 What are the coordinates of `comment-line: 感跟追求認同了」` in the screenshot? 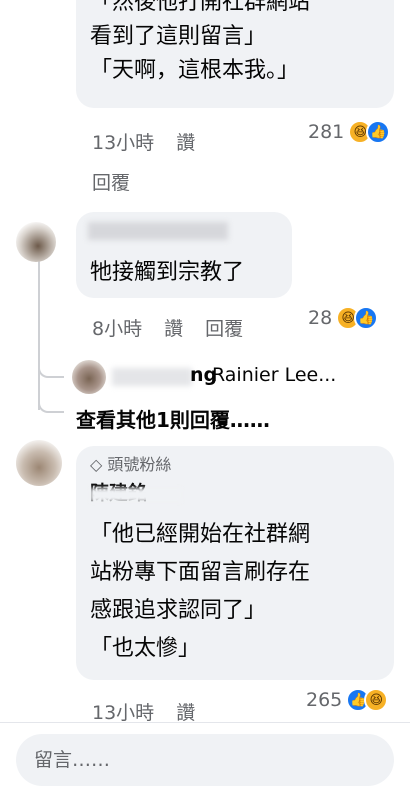 It's located at (178, 610).